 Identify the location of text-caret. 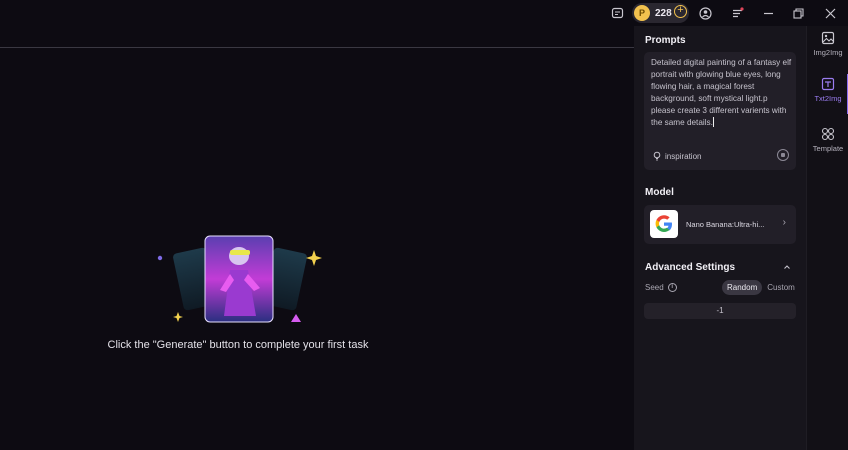
(713, 122).